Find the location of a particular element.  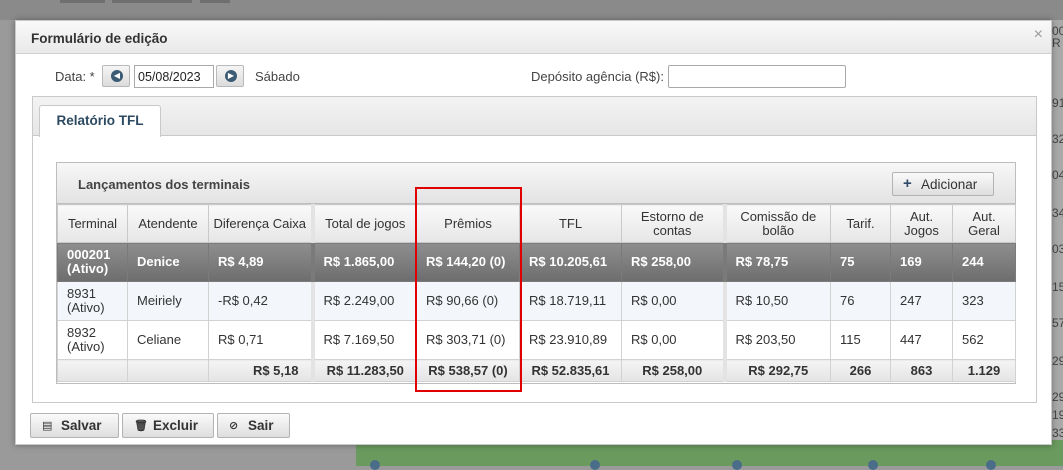

cell-total: R$ 1.865,00 is located at coordinates (363, 262).